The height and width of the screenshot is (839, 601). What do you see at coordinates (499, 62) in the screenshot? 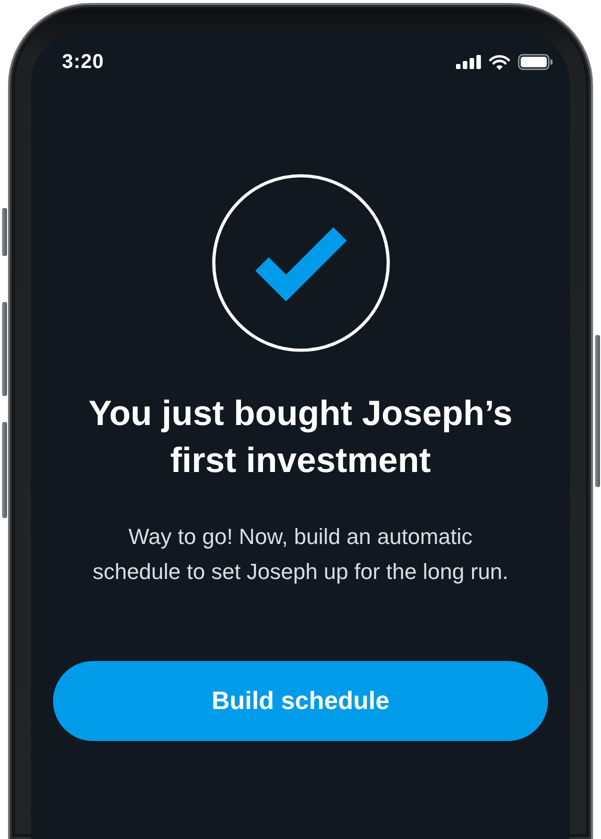
I see `wifi-icon` at bounding box center [499, 62].